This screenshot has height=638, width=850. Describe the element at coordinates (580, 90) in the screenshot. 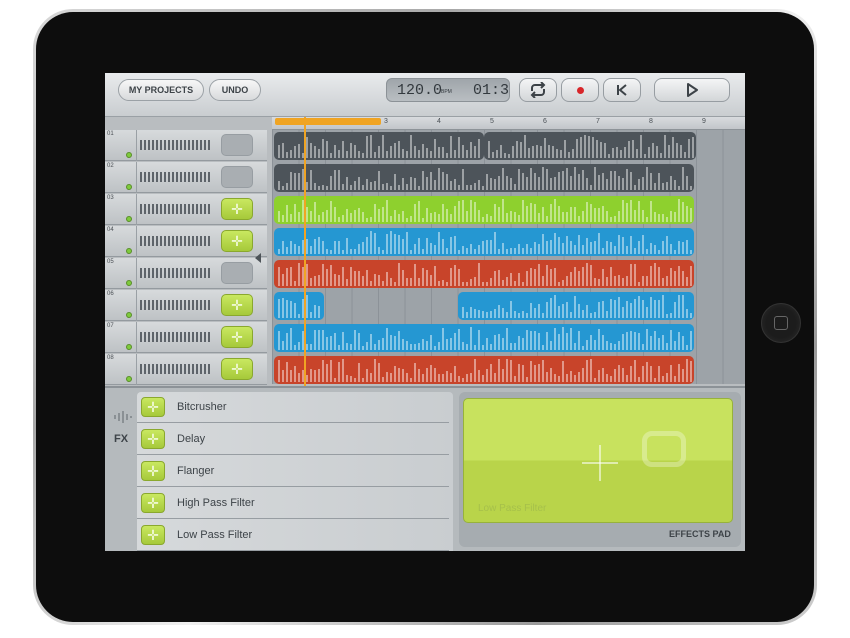

I see `record-button` at that location.